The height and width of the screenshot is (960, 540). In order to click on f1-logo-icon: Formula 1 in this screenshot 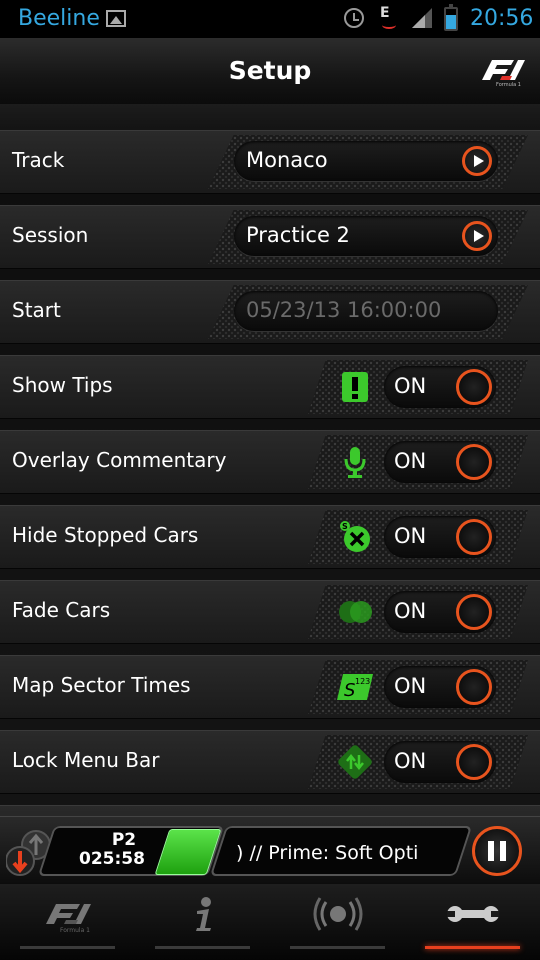, I will do `click(68, 919)`.